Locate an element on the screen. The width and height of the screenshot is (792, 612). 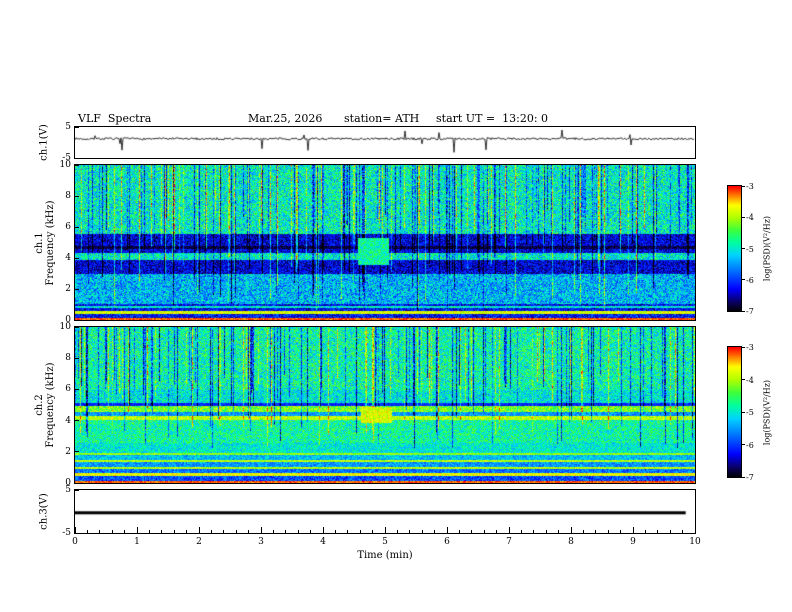
y-tick-label: -5 is located at coordinates (66, 533).